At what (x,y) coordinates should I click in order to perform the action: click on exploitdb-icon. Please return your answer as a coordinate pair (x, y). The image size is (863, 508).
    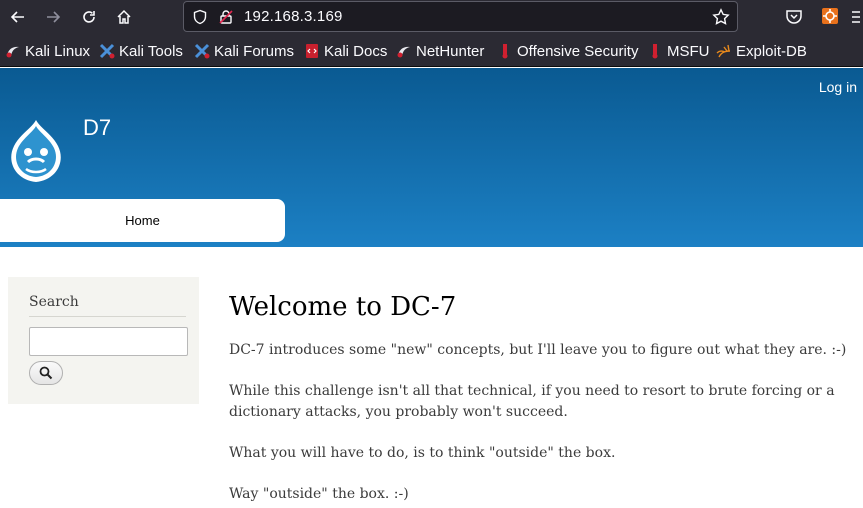
    Looking at the image, I should click on (724, 51).